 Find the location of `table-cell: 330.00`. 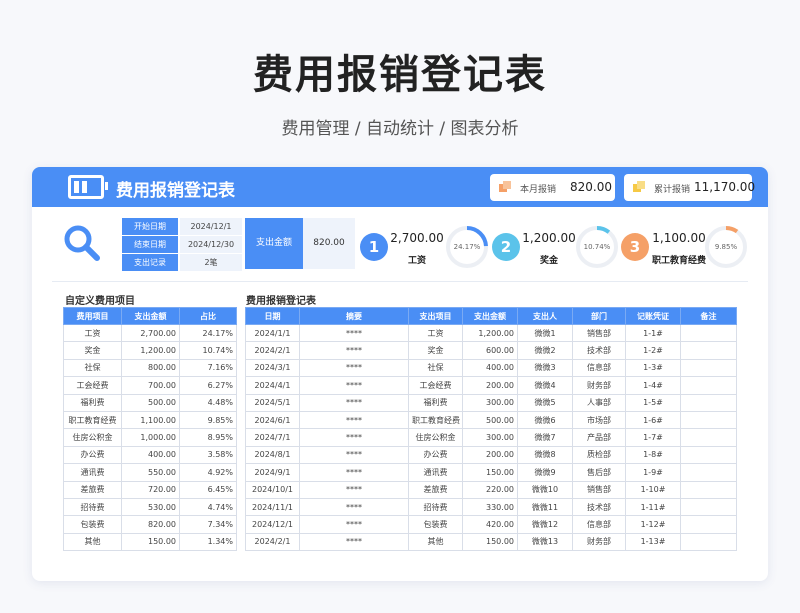

table-cell: 330.00 is located at coordinates (490, 507).